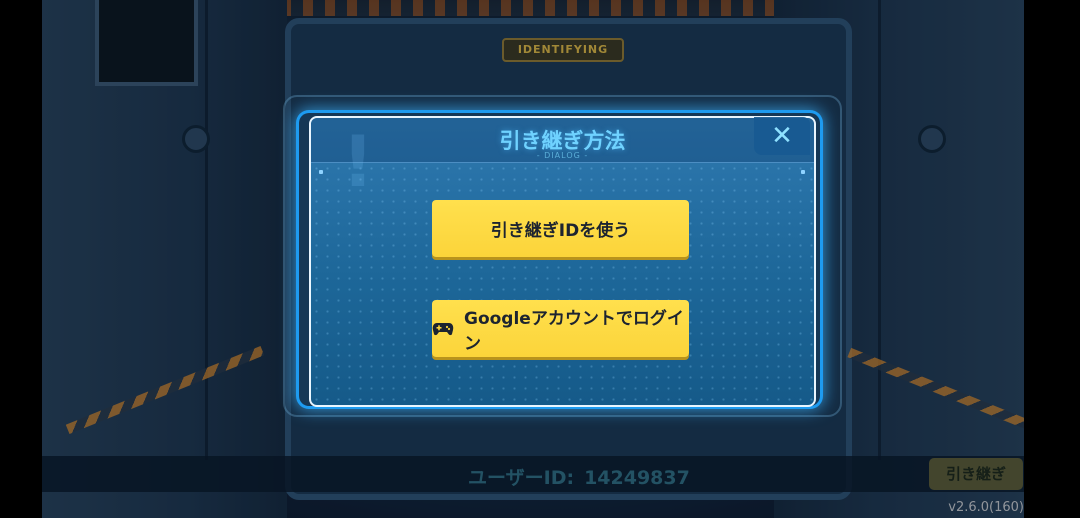  I want to click on close-icon: ✕, so click(782, 136).